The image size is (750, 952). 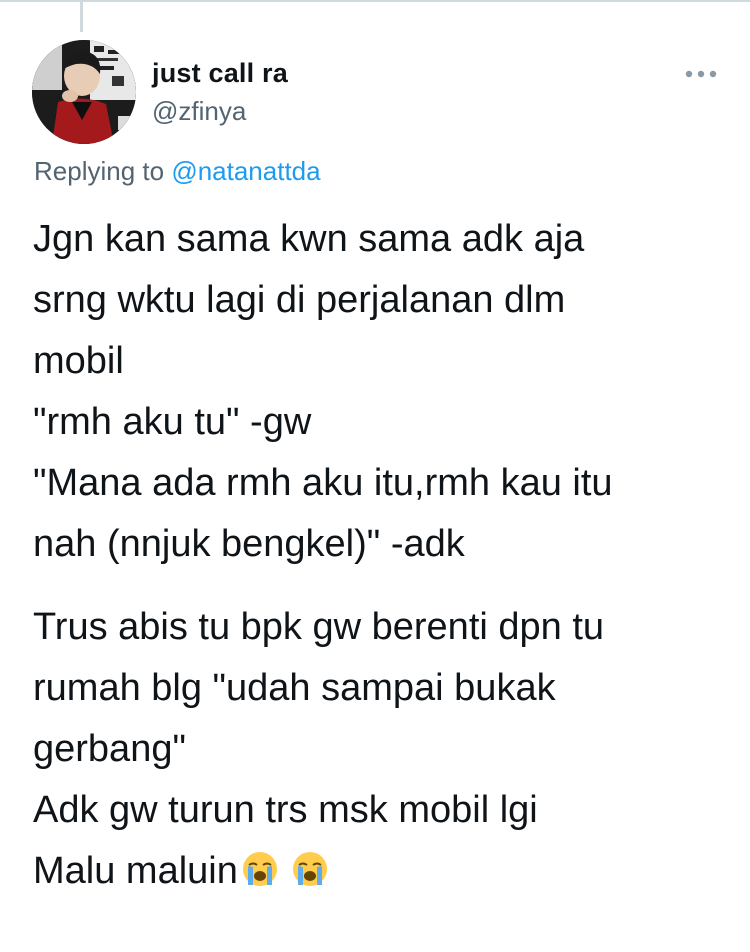 I want to click on tweet-text-line: Jgn kan sama kwn sama adk aja, so click(x=309, y=239).